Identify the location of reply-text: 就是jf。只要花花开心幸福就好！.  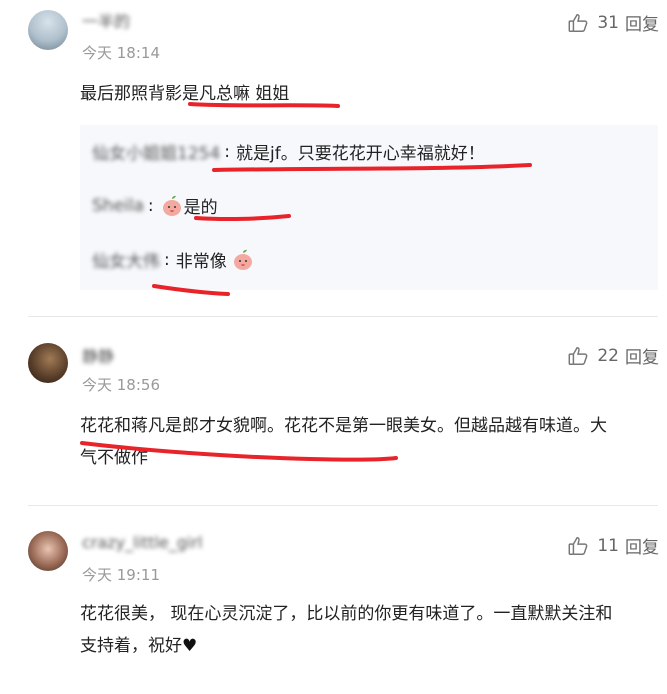
(360, 154).